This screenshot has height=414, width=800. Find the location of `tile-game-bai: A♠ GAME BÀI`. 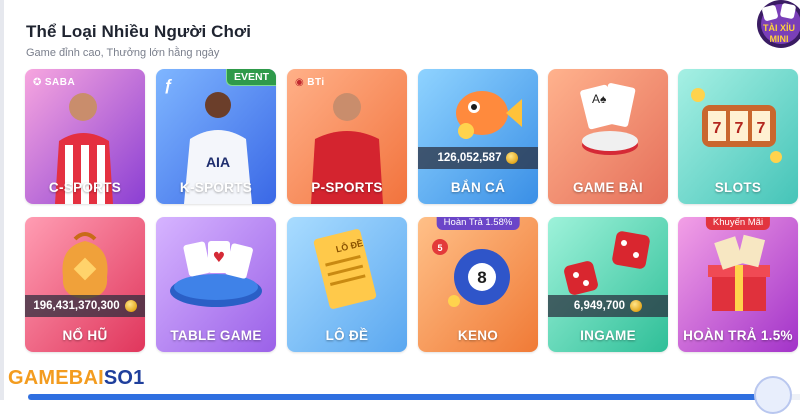

tile-game-bai: A♠ GAME BÀI is located at coordinates (608, 136).